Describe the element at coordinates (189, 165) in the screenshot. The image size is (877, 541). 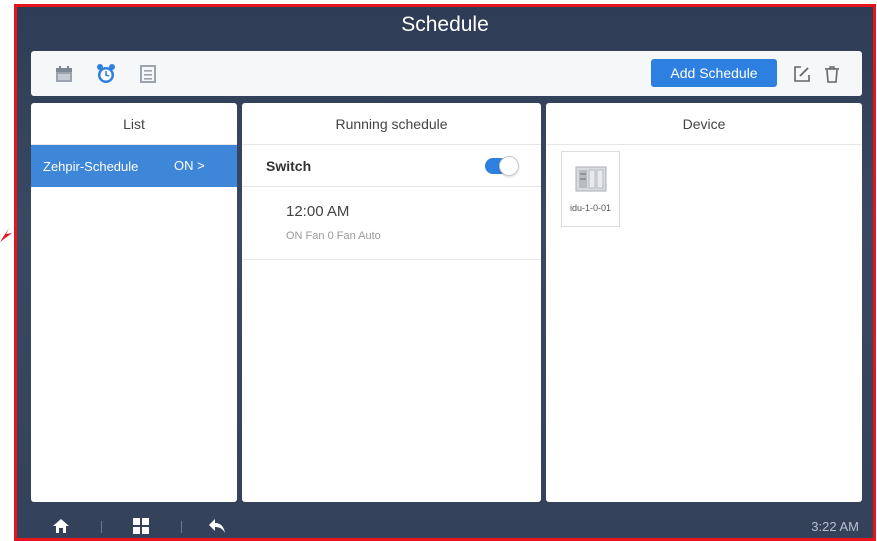
I see `schedule-status: ON >` at that location.